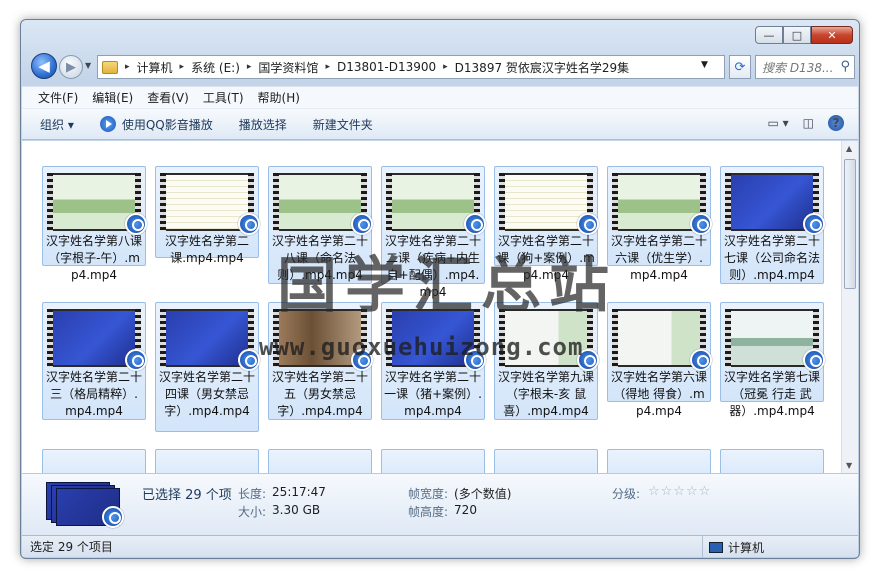 Image resolution: width=880 pixels, height=581 pixels. I want to click on file-name: 汉字姓名学第二十课（狗+案例）.mp4.mp4, so click(546, 258).